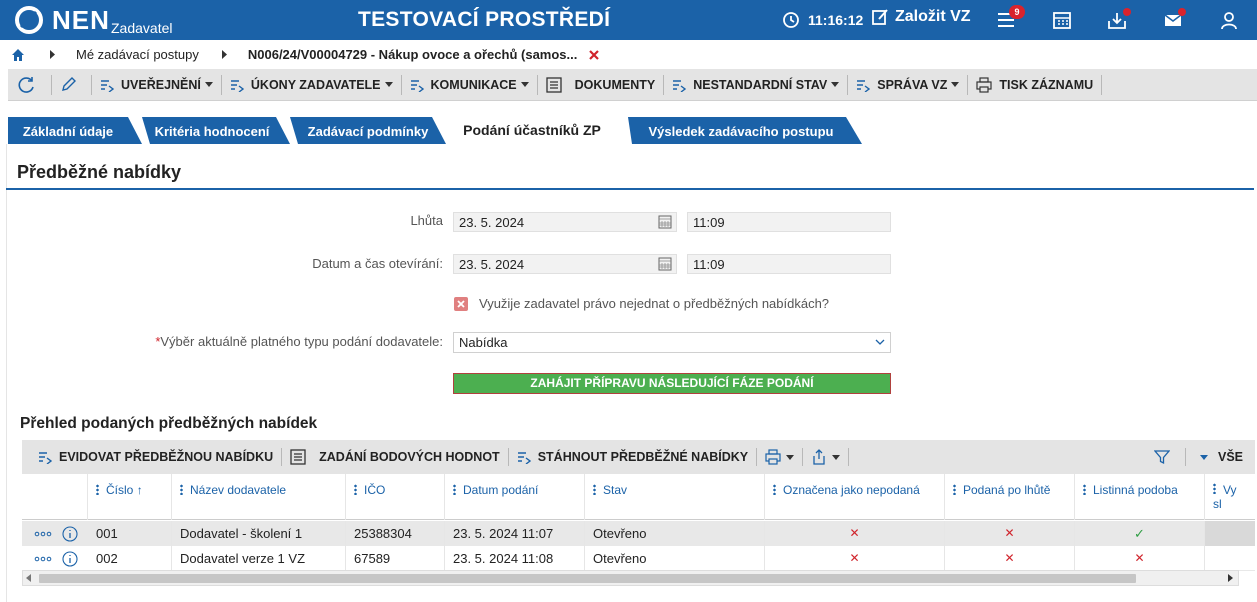 The image size is (1257, 602). What do you see at coordinates (1010, 558) in the screenshot?
I see `cell-po-lhute-no: ✕` at bounding box center [1010, 558].